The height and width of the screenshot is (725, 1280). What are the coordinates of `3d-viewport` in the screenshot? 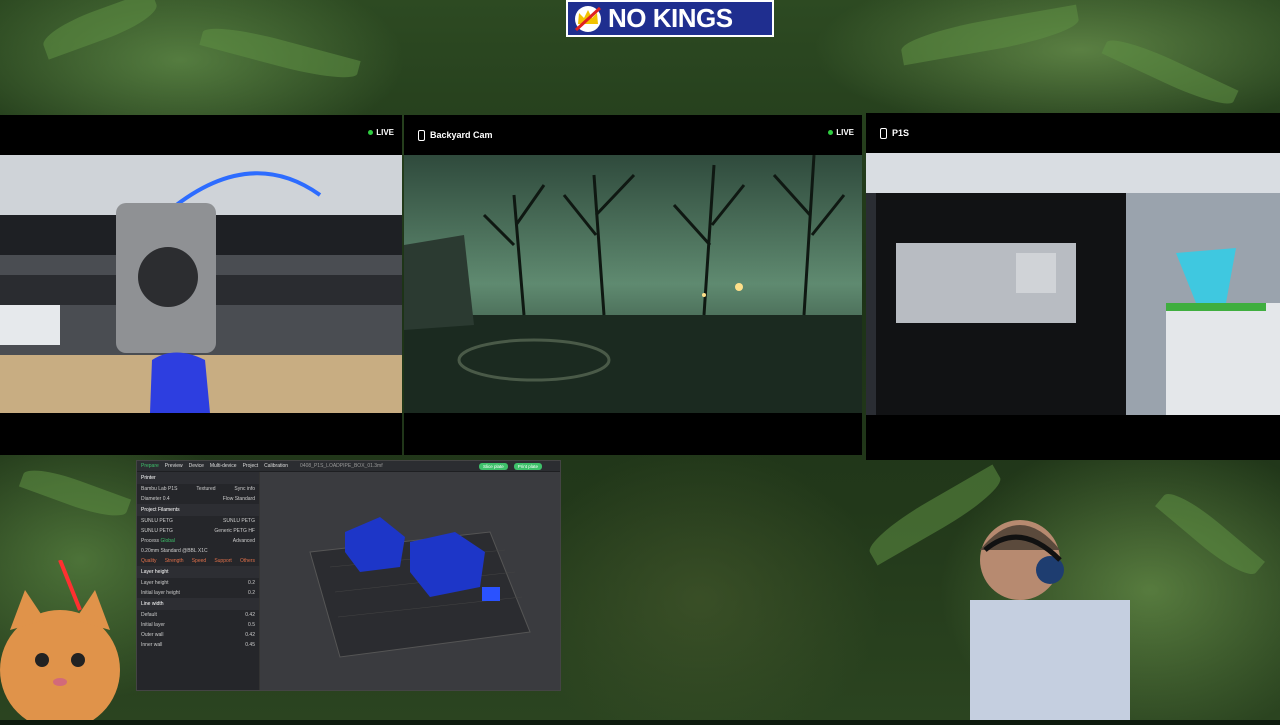 It's located at (410, 581).